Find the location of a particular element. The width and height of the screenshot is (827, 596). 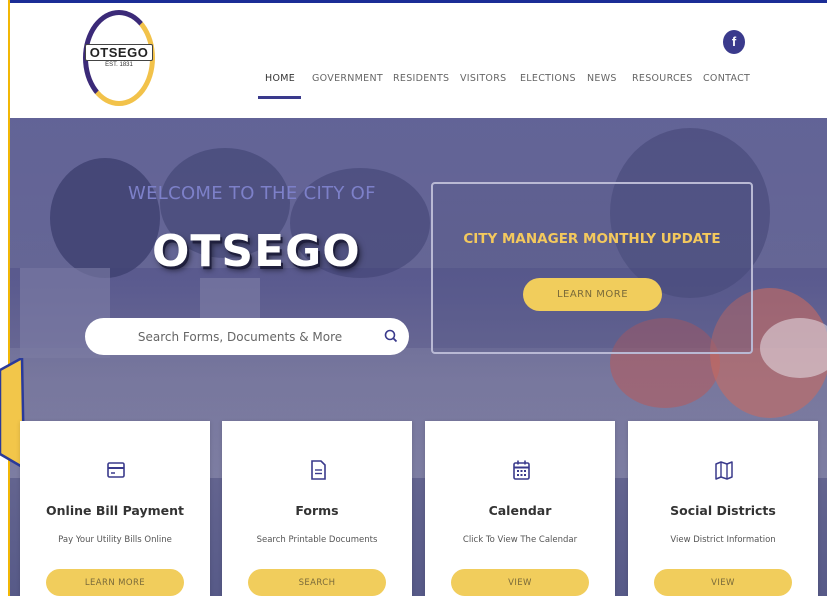

document-icon is located at coordinates (318, 470).